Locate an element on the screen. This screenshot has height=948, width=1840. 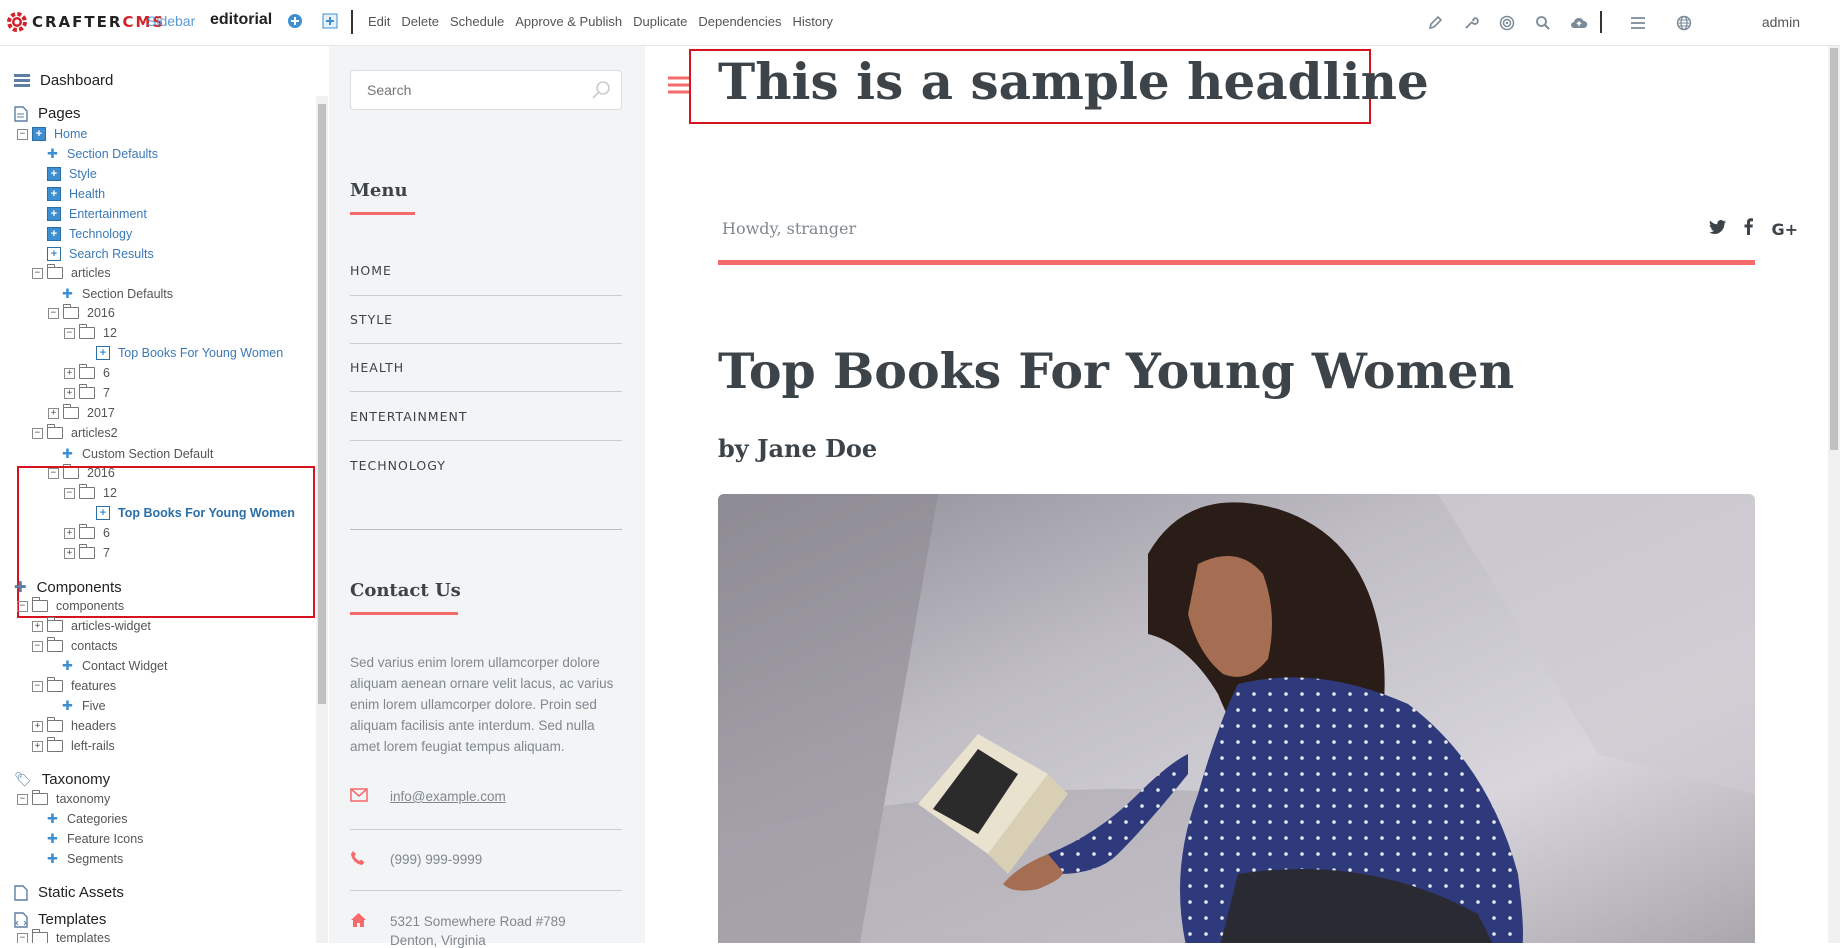
tree-node-style: + Style is located at coordinates (72, 174).